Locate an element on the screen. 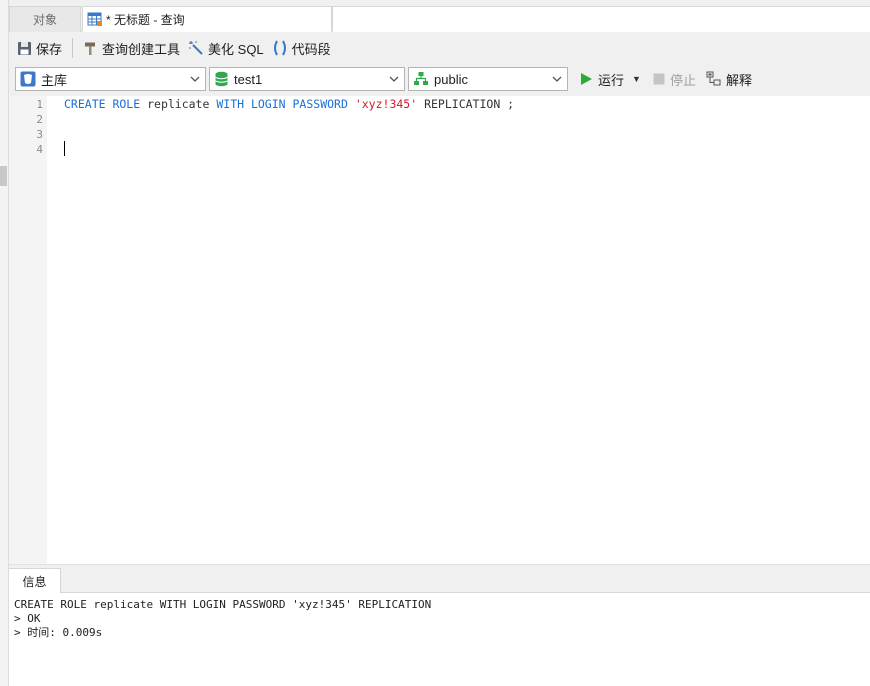  hammer-icon is located at coordinates (90, 48).